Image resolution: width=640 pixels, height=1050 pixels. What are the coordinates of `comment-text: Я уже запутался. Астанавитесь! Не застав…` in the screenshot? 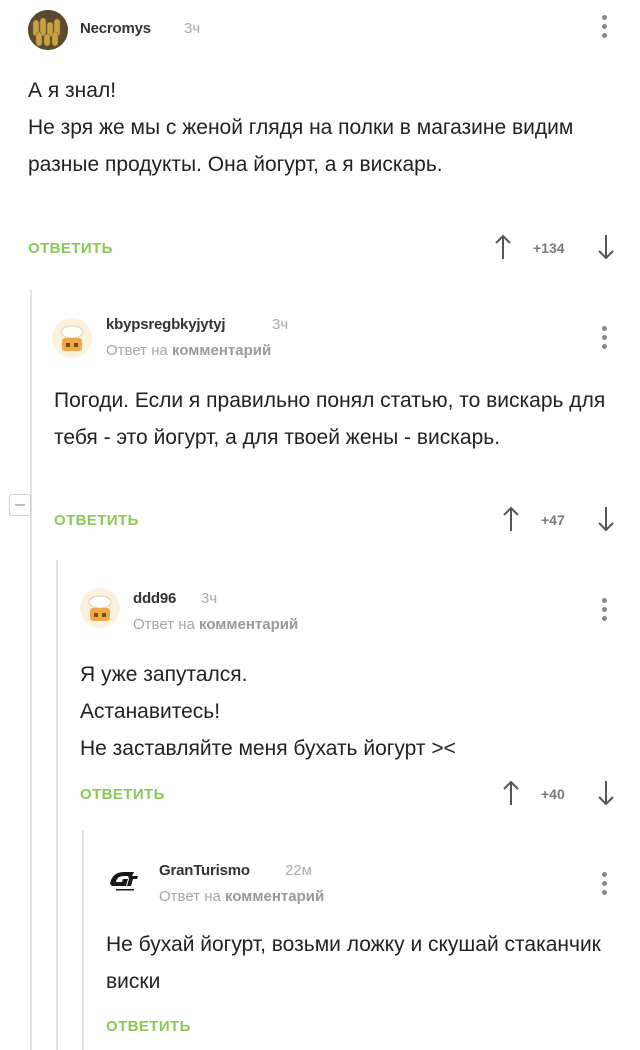 It's located at (268, 711).